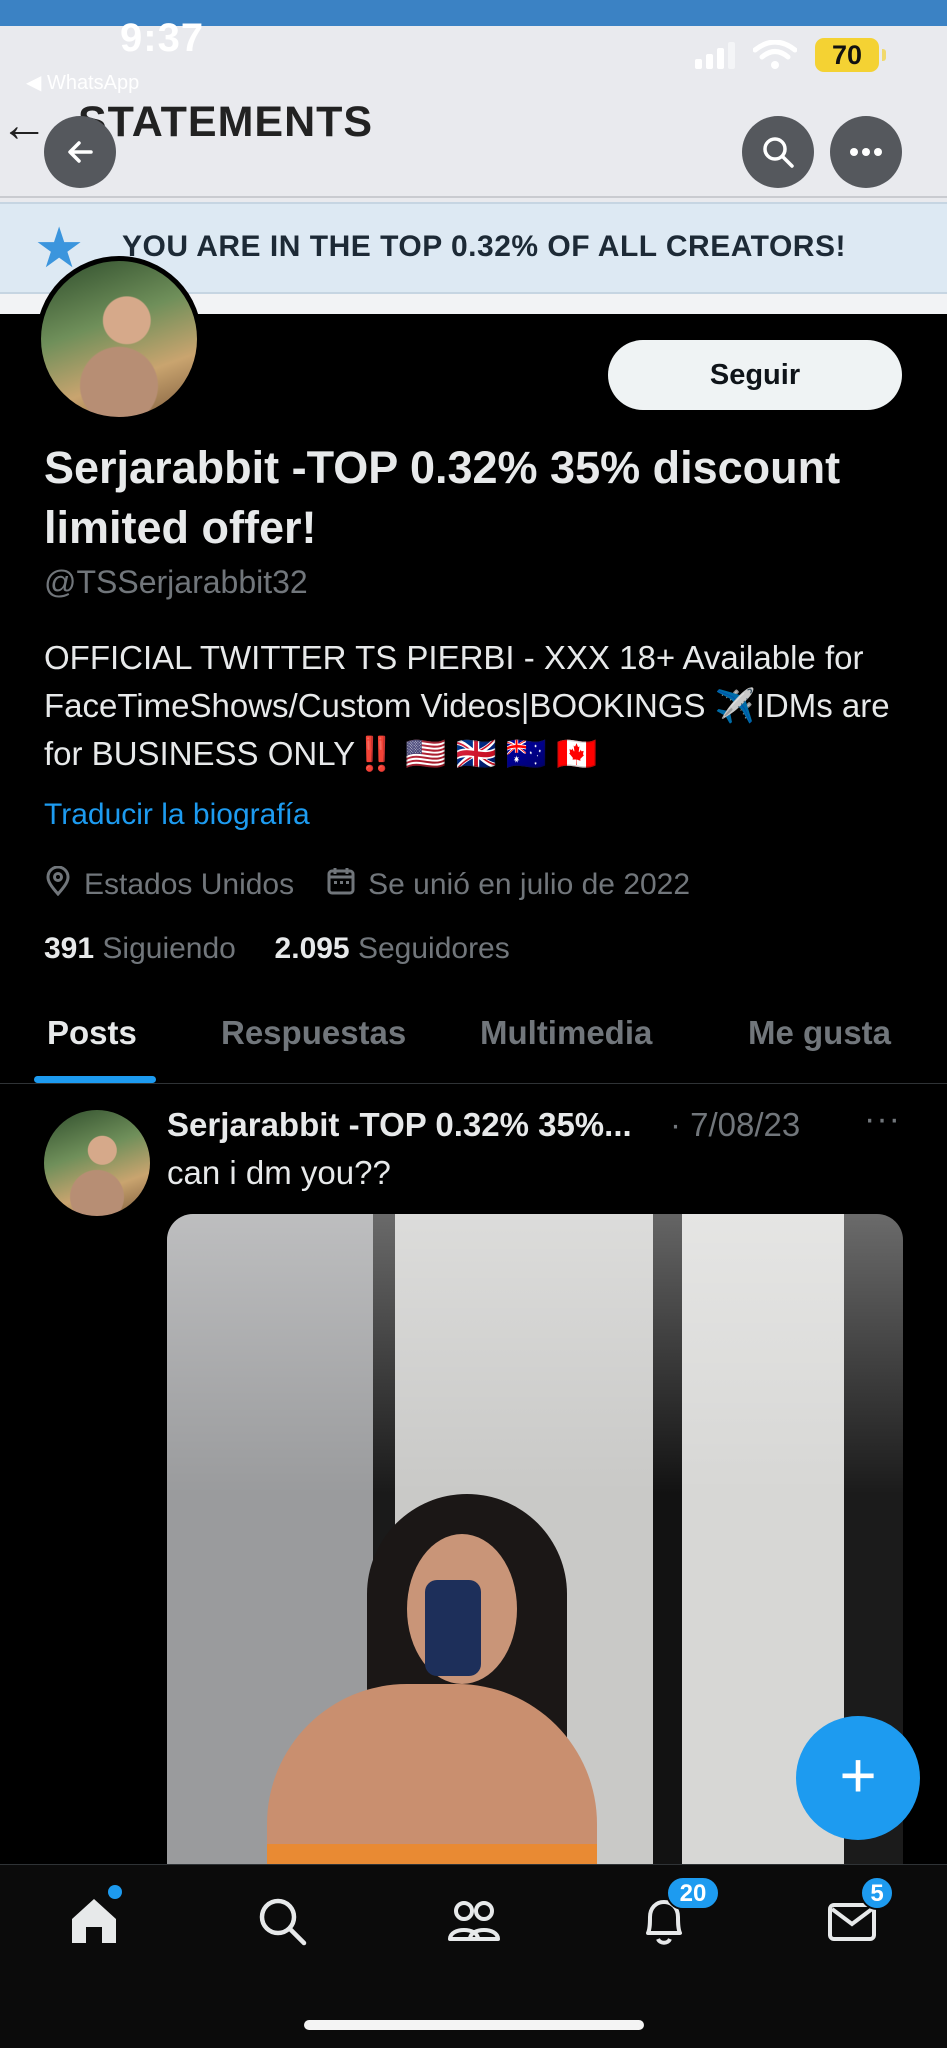  Describe the element at coordinates (858, 1778) in the screenshot. I see `compose-post-button: +` at that location.